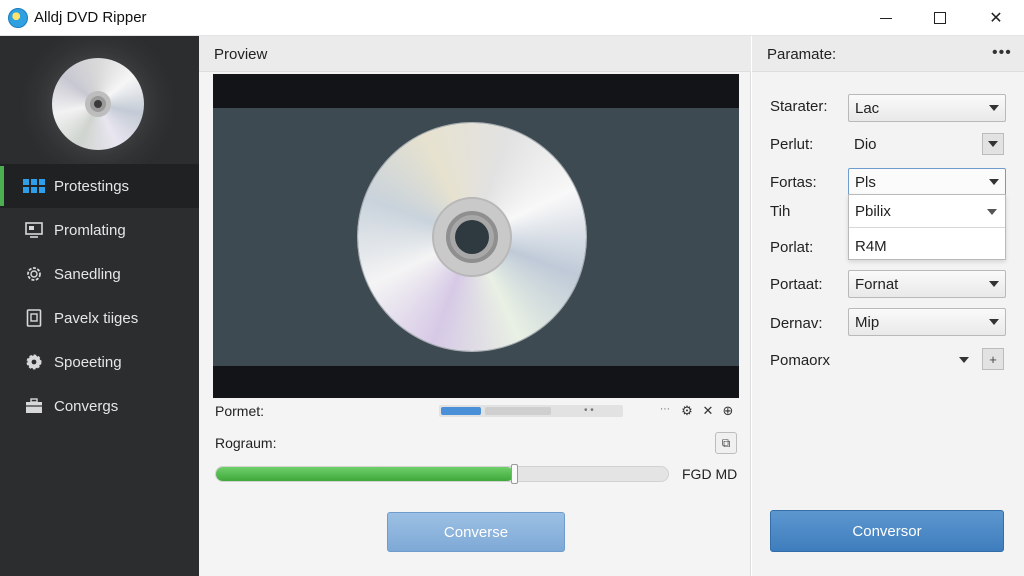 The image size is (1024, 576). I want to click on portaat-label: Portaat:, so click(796, 284).